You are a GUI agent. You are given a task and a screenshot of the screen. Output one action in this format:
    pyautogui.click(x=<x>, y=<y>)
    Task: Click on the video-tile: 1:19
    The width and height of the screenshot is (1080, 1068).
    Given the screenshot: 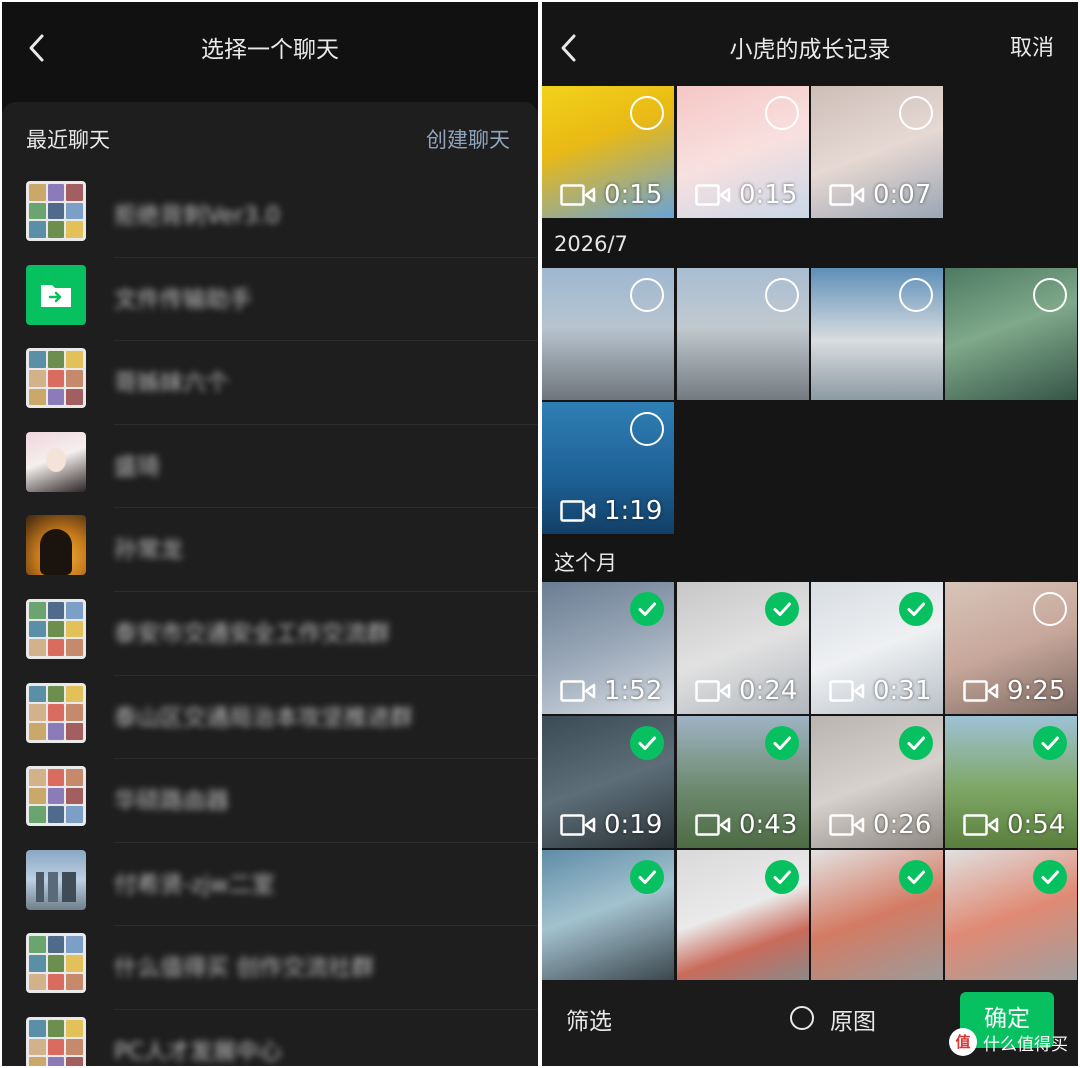 What is the action you would take?
    pyautogui.click(x=608, y=468)
    